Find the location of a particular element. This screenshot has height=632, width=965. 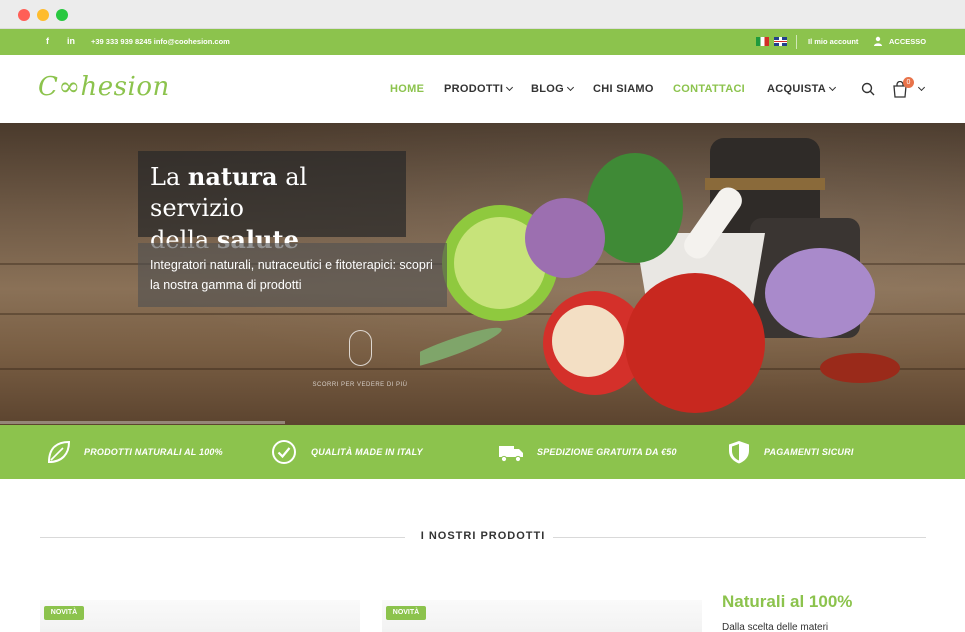

hero-title: La natura al servizio della salute is located at coordinates (278, 208).